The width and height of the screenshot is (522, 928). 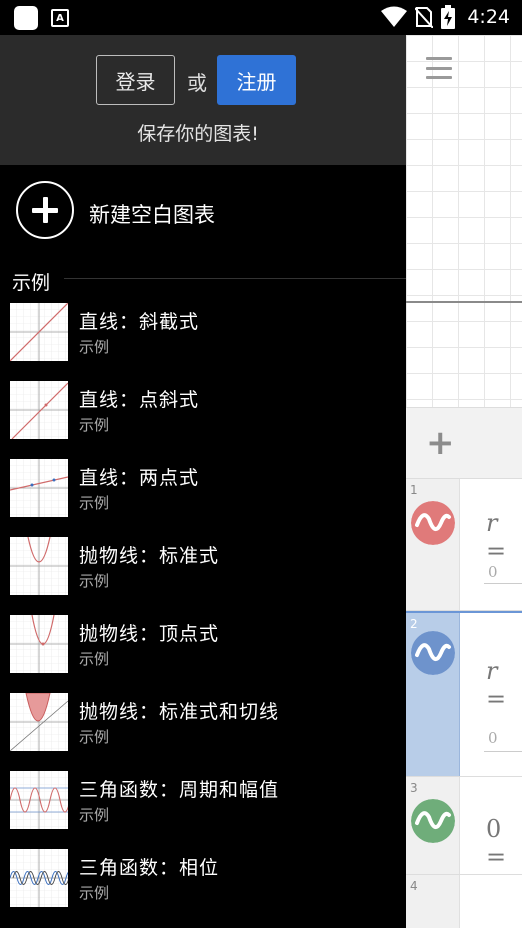 I want to click on login-button: 登录, so click(x=135, y=80).